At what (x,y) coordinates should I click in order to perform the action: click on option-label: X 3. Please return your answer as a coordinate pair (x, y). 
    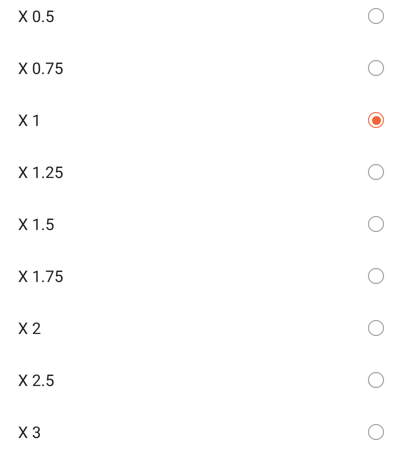
    Looking at the image, I should click on (29, 432).